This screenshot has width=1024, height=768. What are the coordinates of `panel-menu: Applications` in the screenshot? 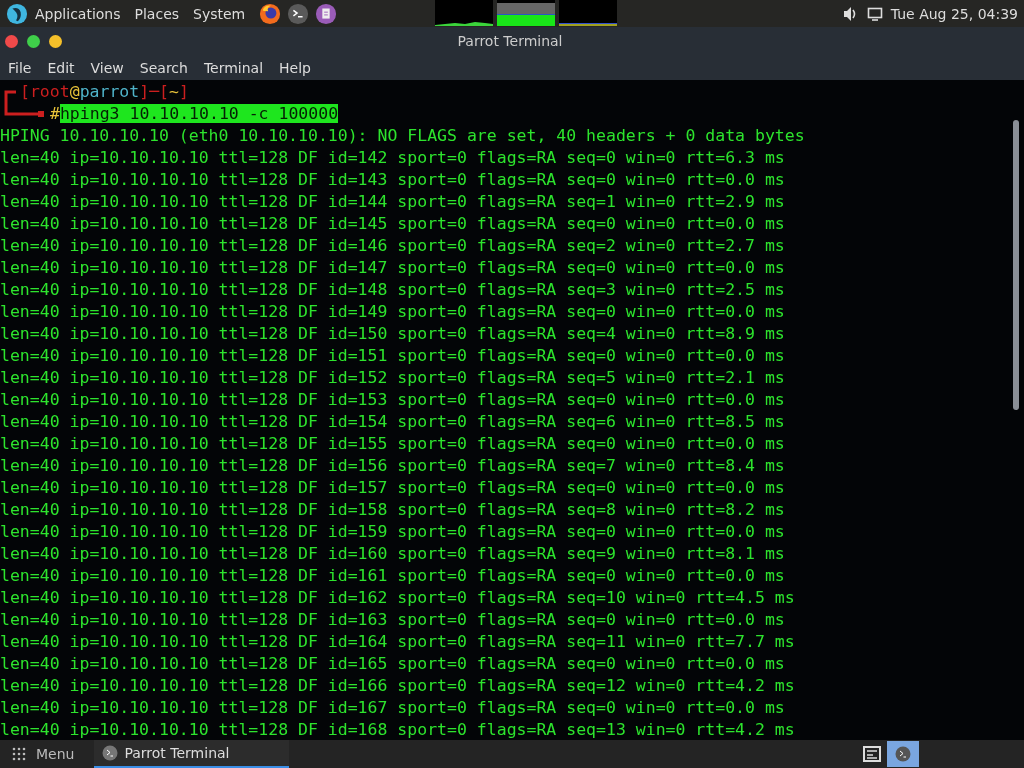 It's located at (78, 13).